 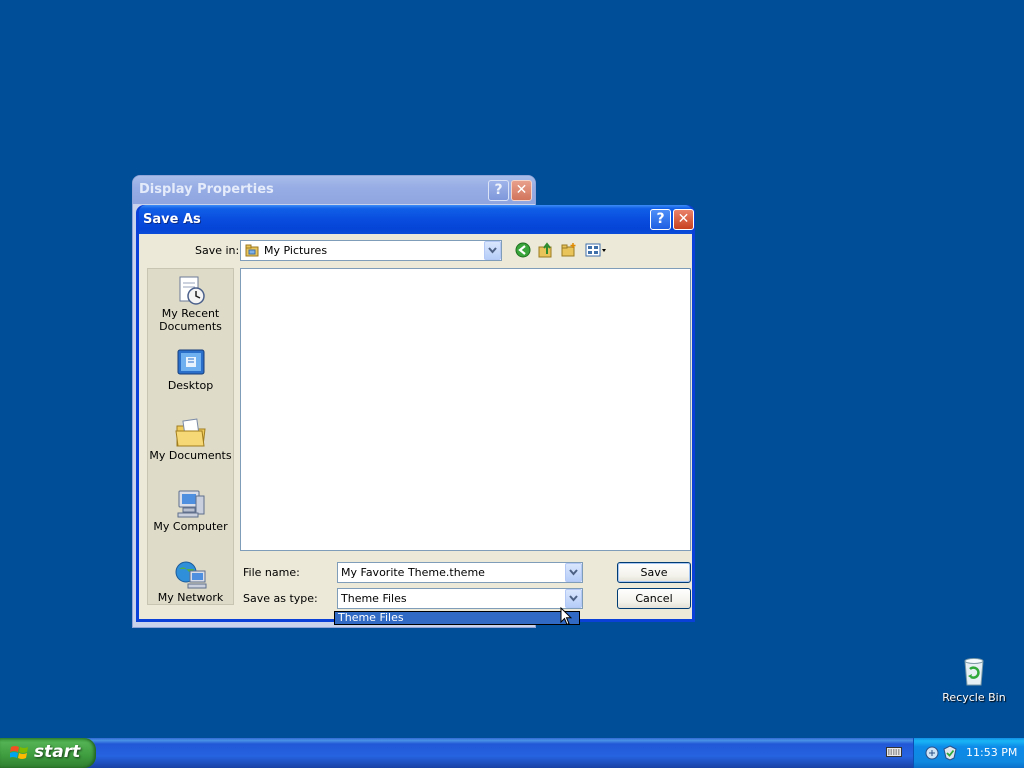 I want to click on cancel-button: Cancel, so click(x=654, y=598).